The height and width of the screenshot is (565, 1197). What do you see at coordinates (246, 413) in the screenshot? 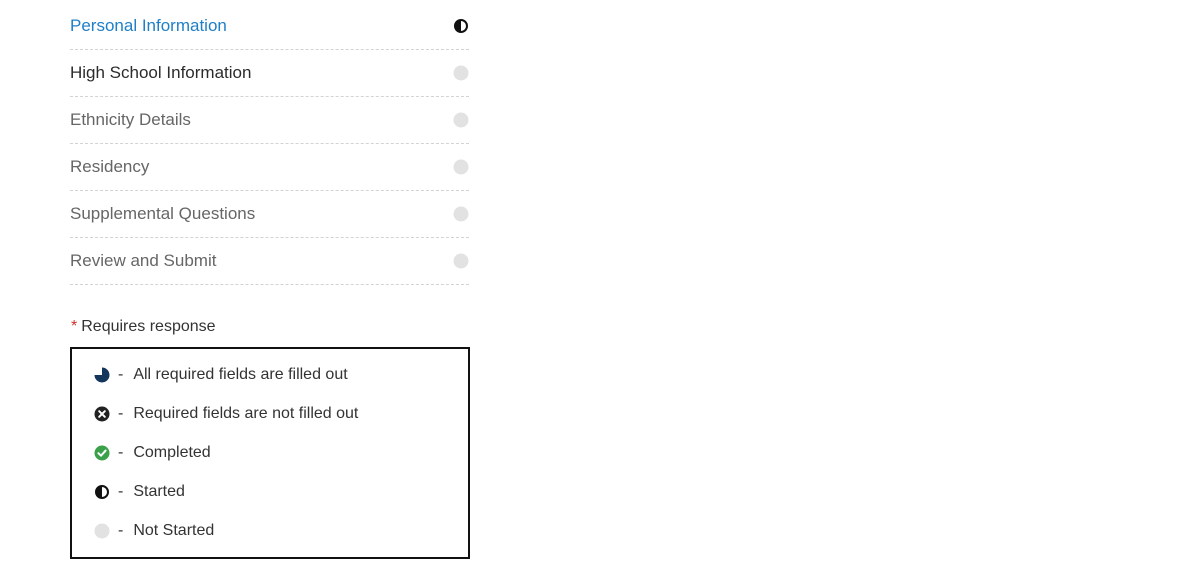
I see `legend-text: Required fields are not filled out` at bounding box center [246, 413].